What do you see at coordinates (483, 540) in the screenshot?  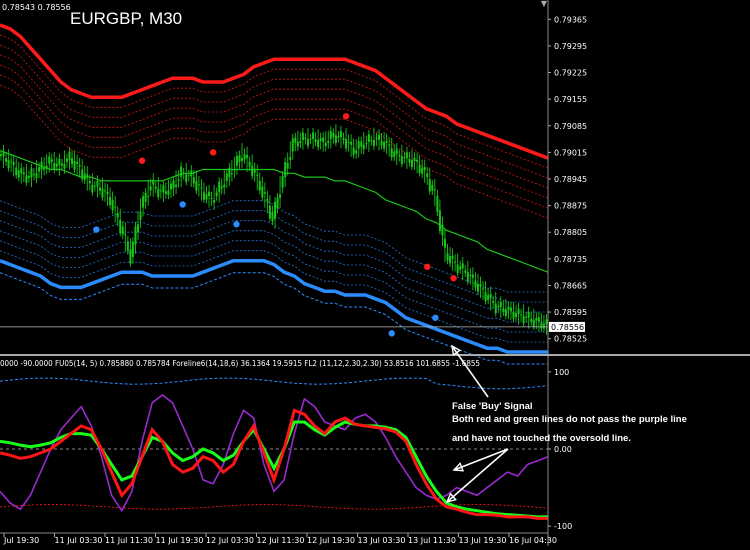 I see `time-tick-label: 13 Jul 19:30` at bounding box center [483, 540].